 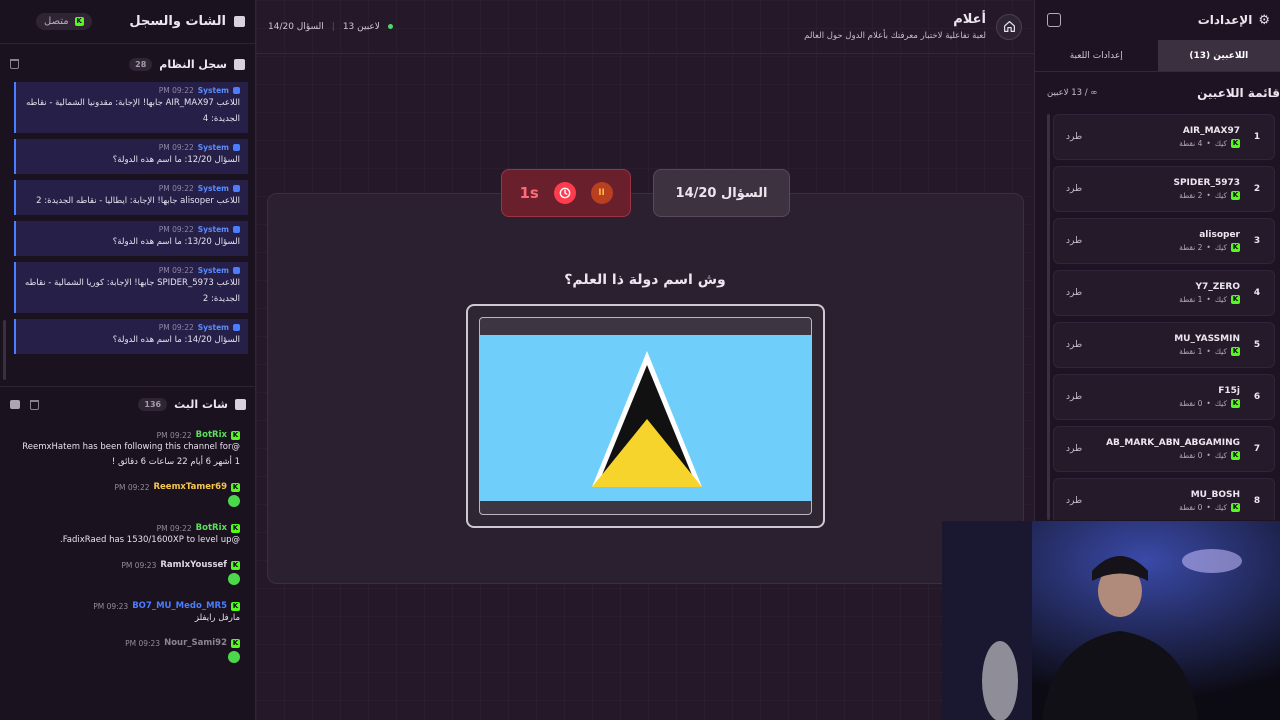 I want to click on streamer-webcam-image, so click(x=1111, y=620).